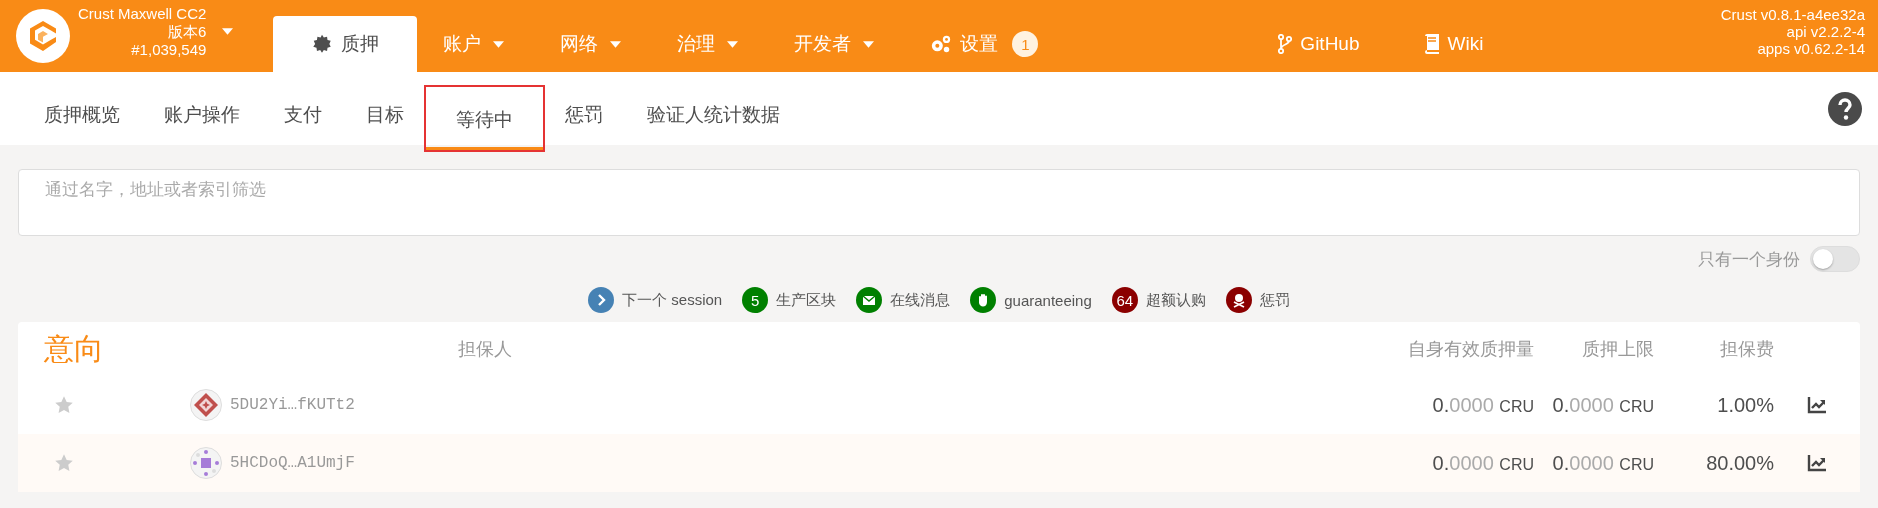  I want to click on column-header: 质押上限, so click(1617, 349).